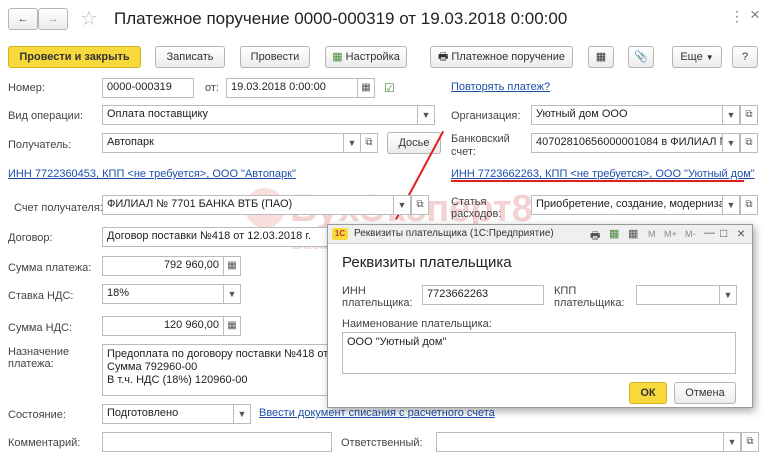 This screenshot has height=458, width=768. I want to click on number-label: Номер:, so click(26, 88).